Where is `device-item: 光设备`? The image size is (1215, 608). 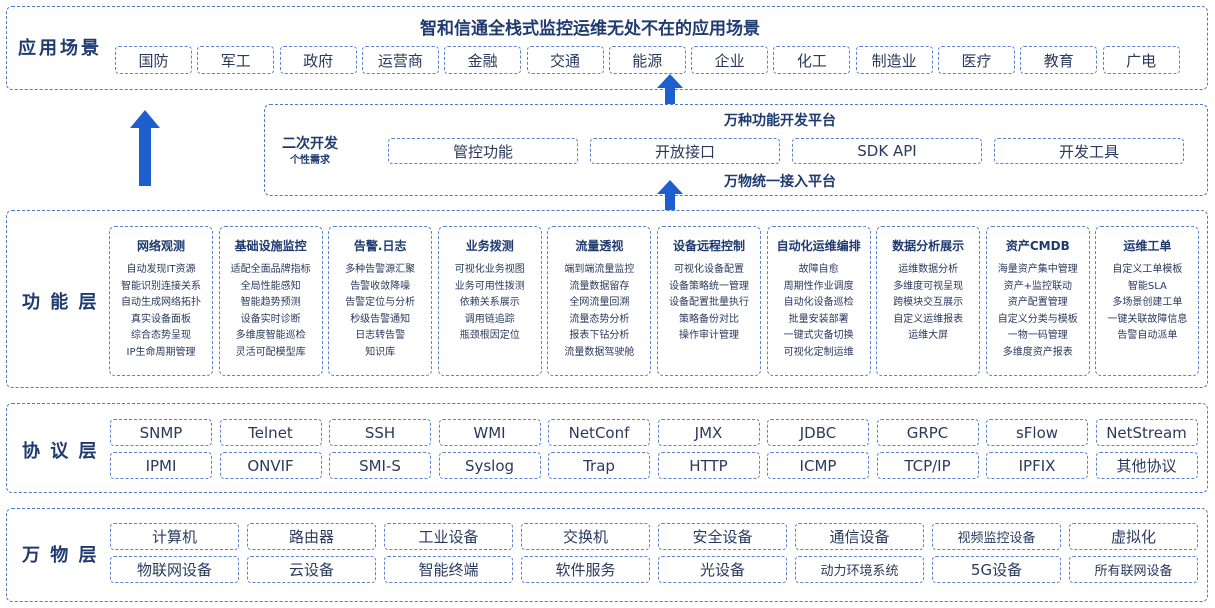 device-item: 光设备 is located at coordinates (722, 569).